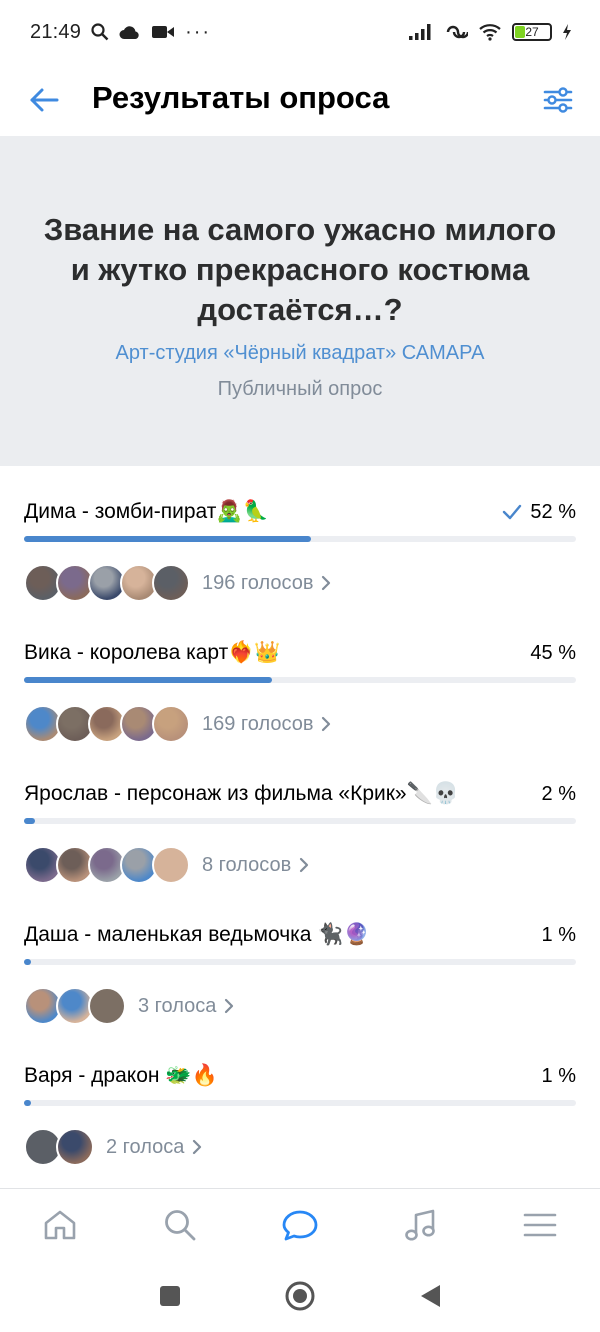 The width and height of the screenshot is (600, 1332). I want to click on arrow-left-icon, so click(44, 100).